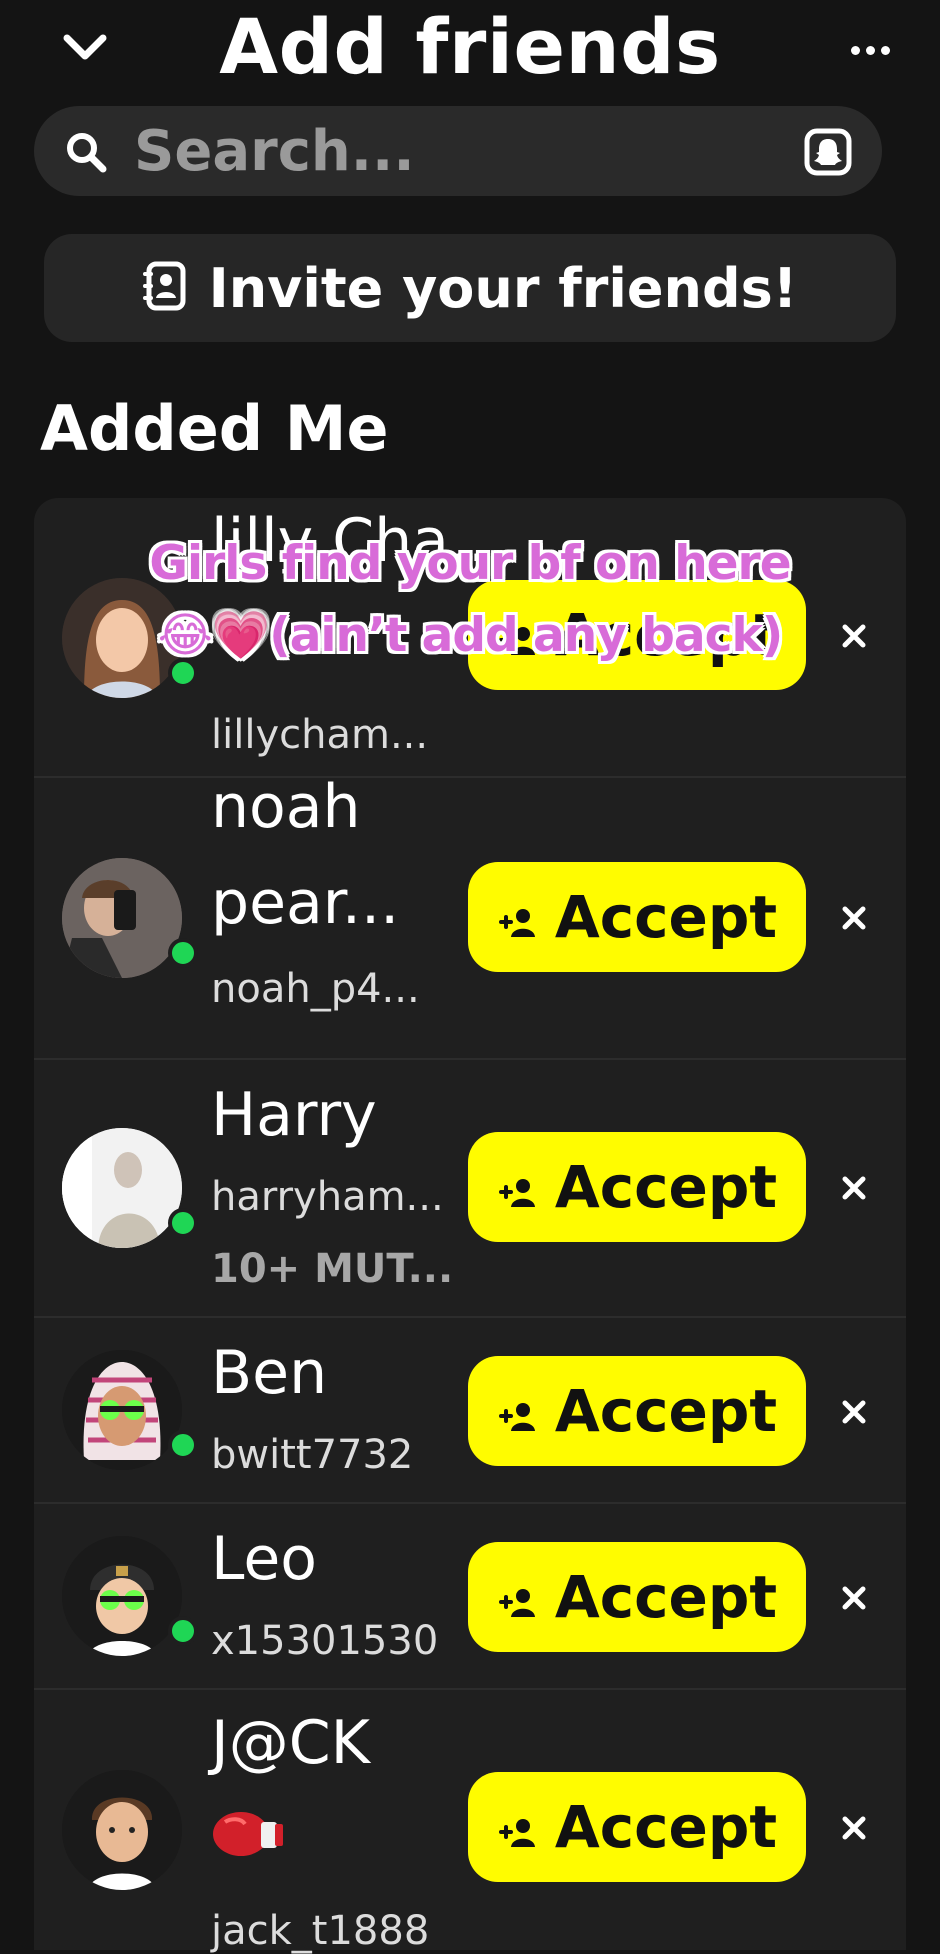 This screenshot has height=1954, width=940. Describe the element at coordinates (470, 46) in the screenshot. I see `page-title: Add friends` at that location.